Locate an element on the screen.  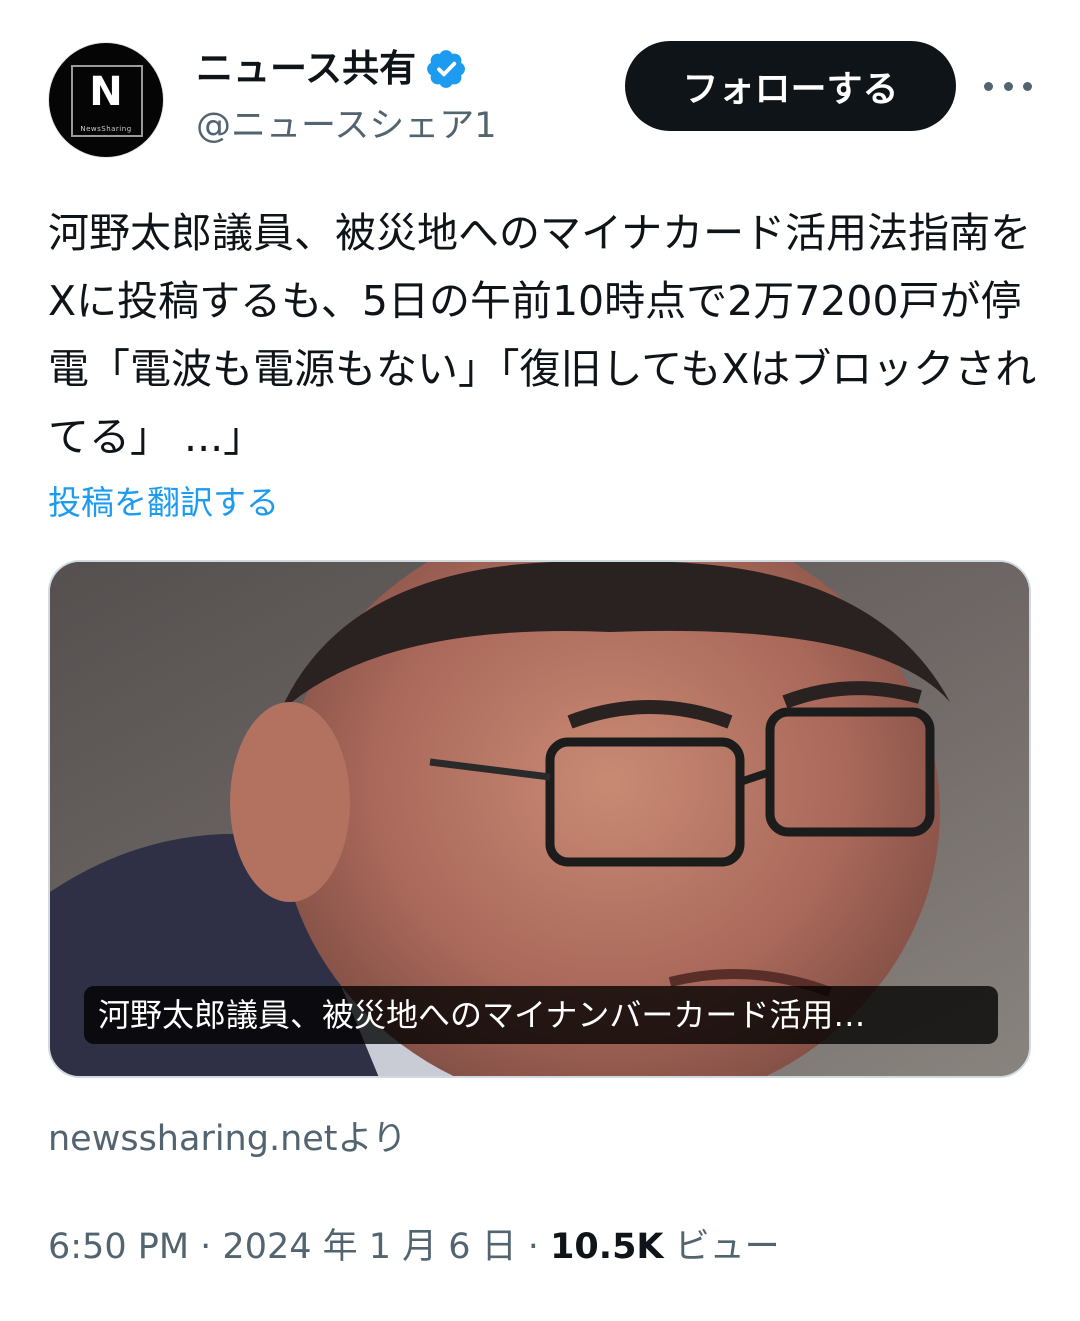
tweet-metadata: 6:50 PM · 2024 年 1 月 6 日 · 10.5K ビュー is located at coordinates (414, 1247).